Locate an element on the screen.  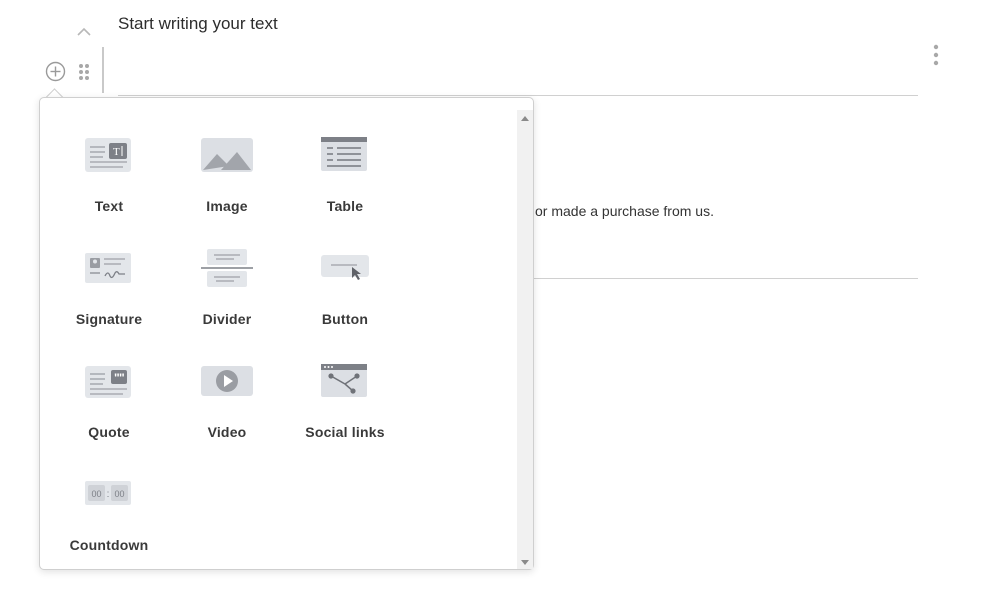
more-vertical-icon is located at coordinates (936, 55).